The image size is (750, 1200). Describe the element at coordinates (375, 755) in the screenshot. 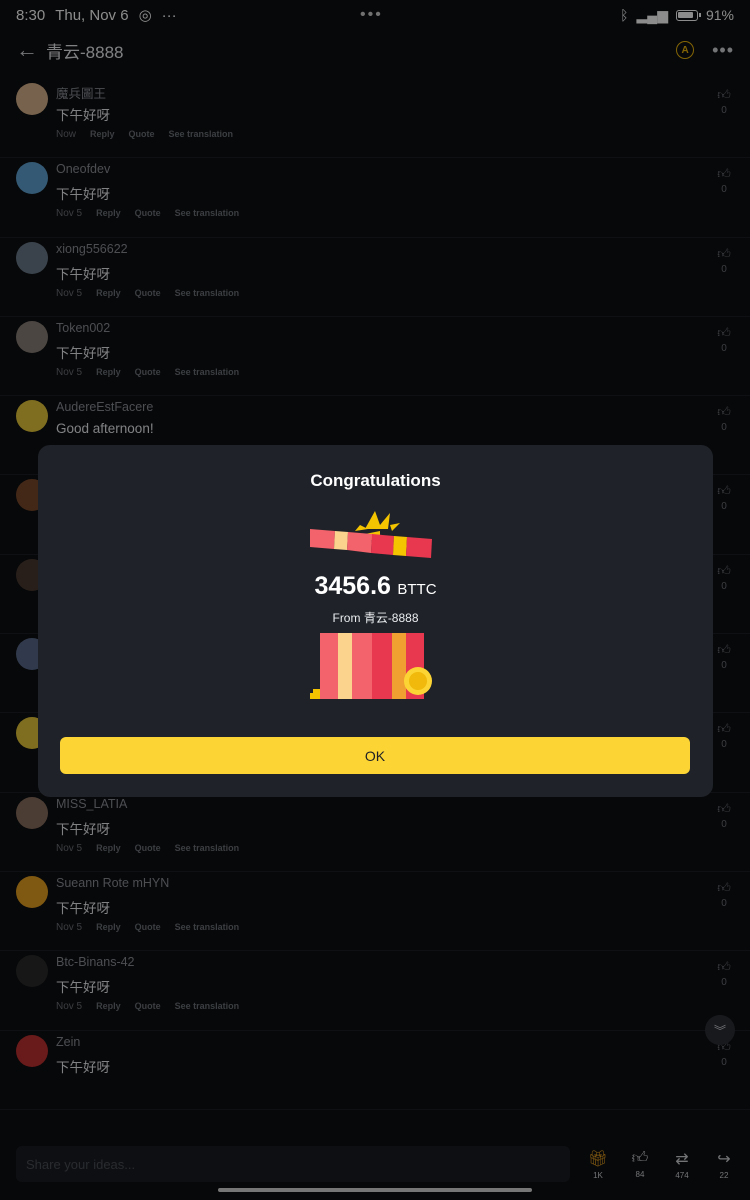

I see `ok-button: OK` at that location.